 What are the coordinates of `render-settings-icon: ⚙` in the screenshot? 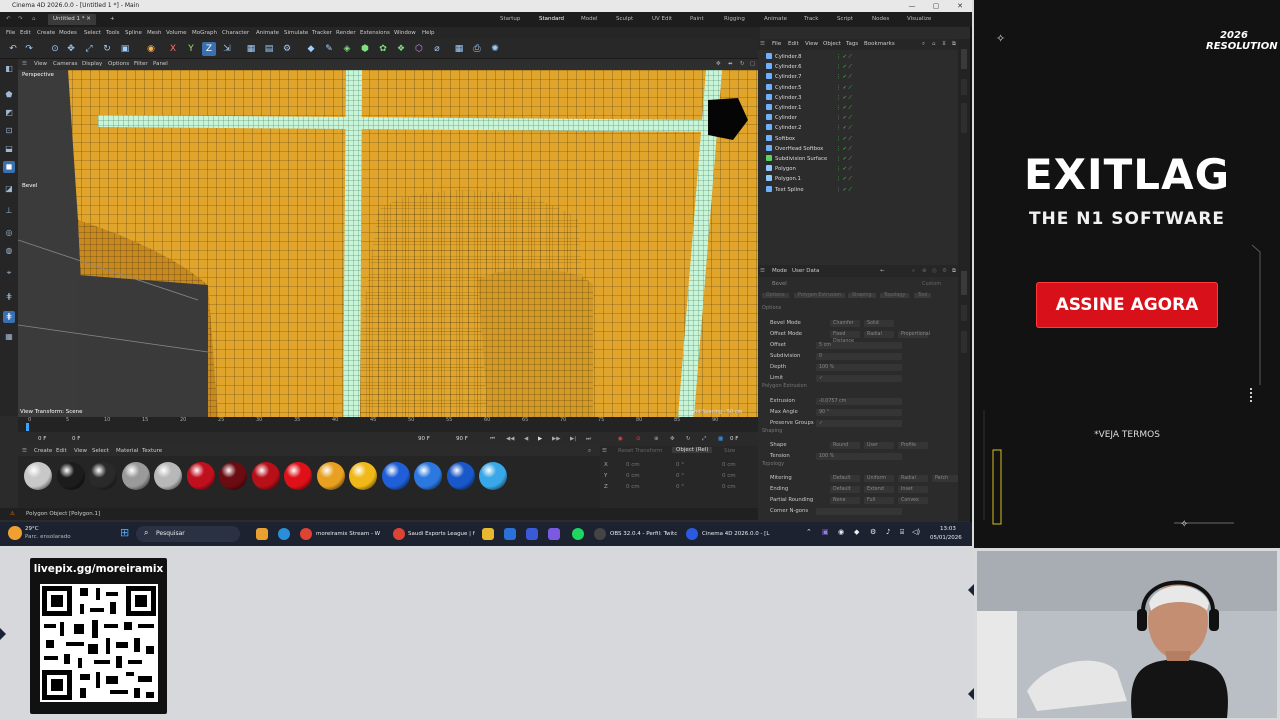 It's located at (287, 49).